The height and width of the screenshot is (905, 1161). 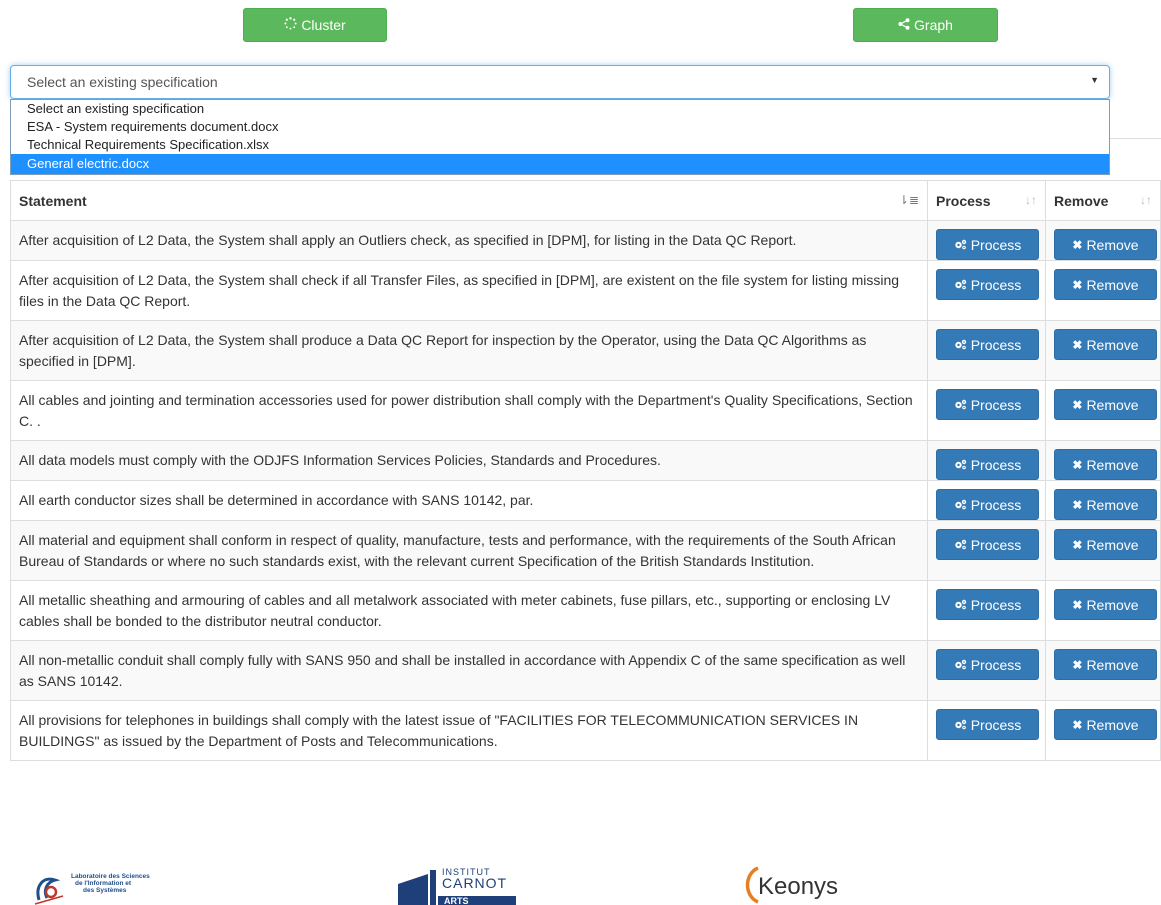 I want to click on column-header-process: Process ↓↑, so click(x=986, y=200).